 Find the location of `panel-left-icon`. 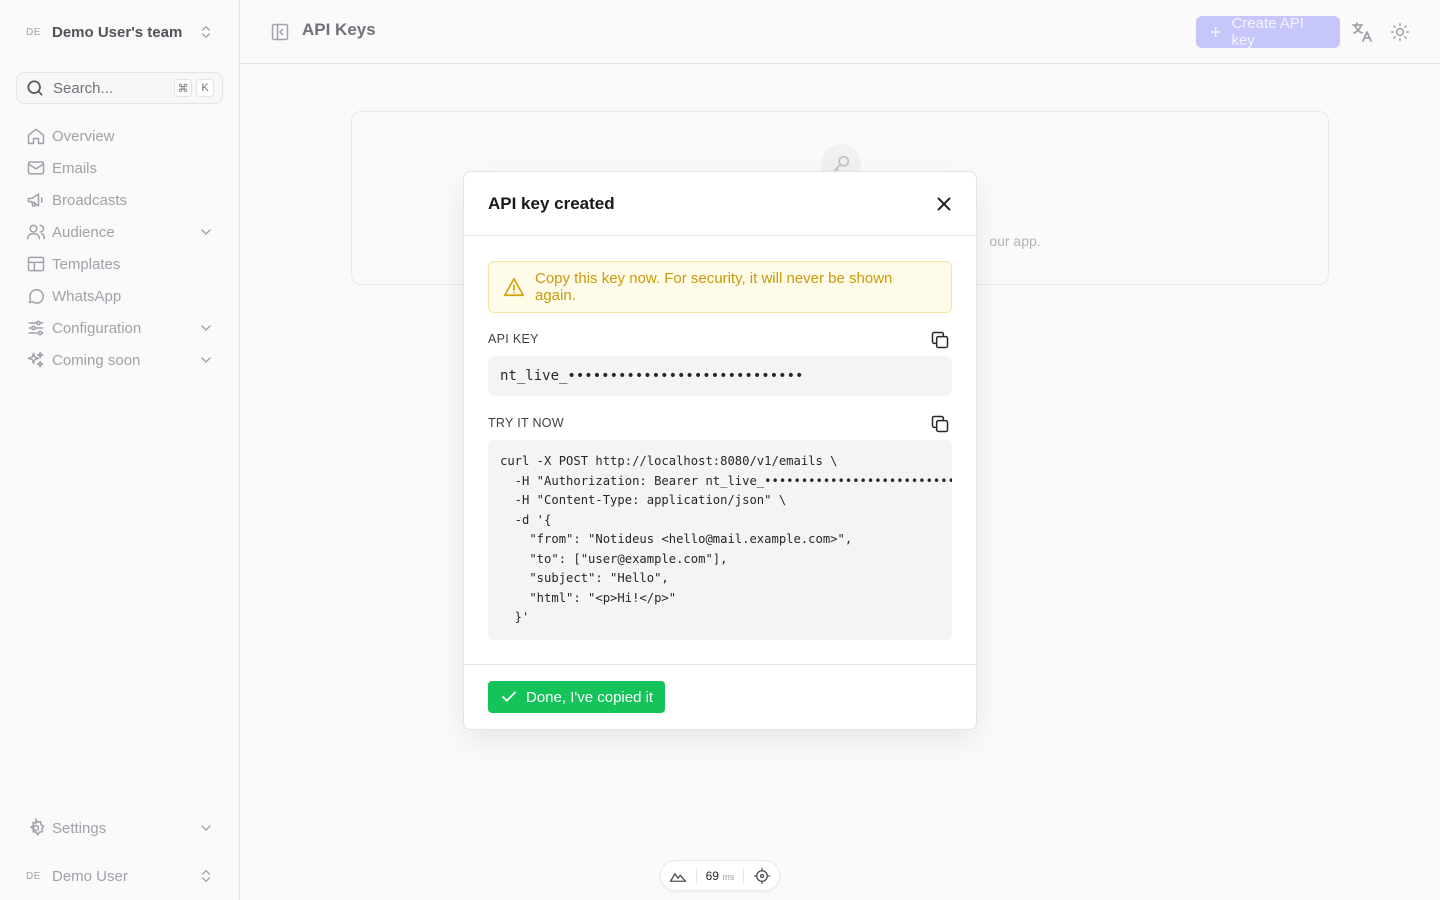

panel-left-icon is located at coordinates (280, 32).